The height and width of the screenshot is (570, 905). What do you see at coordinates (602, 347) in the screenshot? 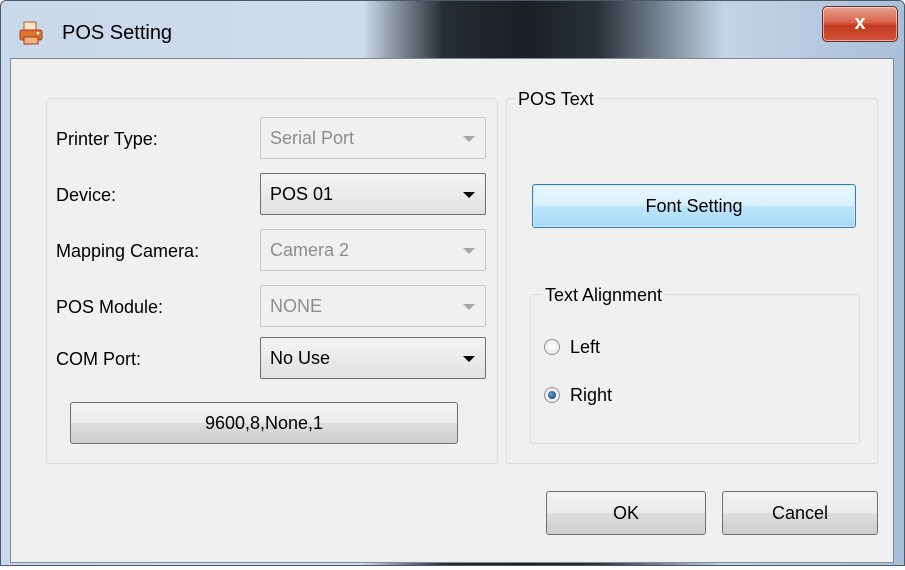
I see `align-left-option: Left` at bounding box center [602, 347].